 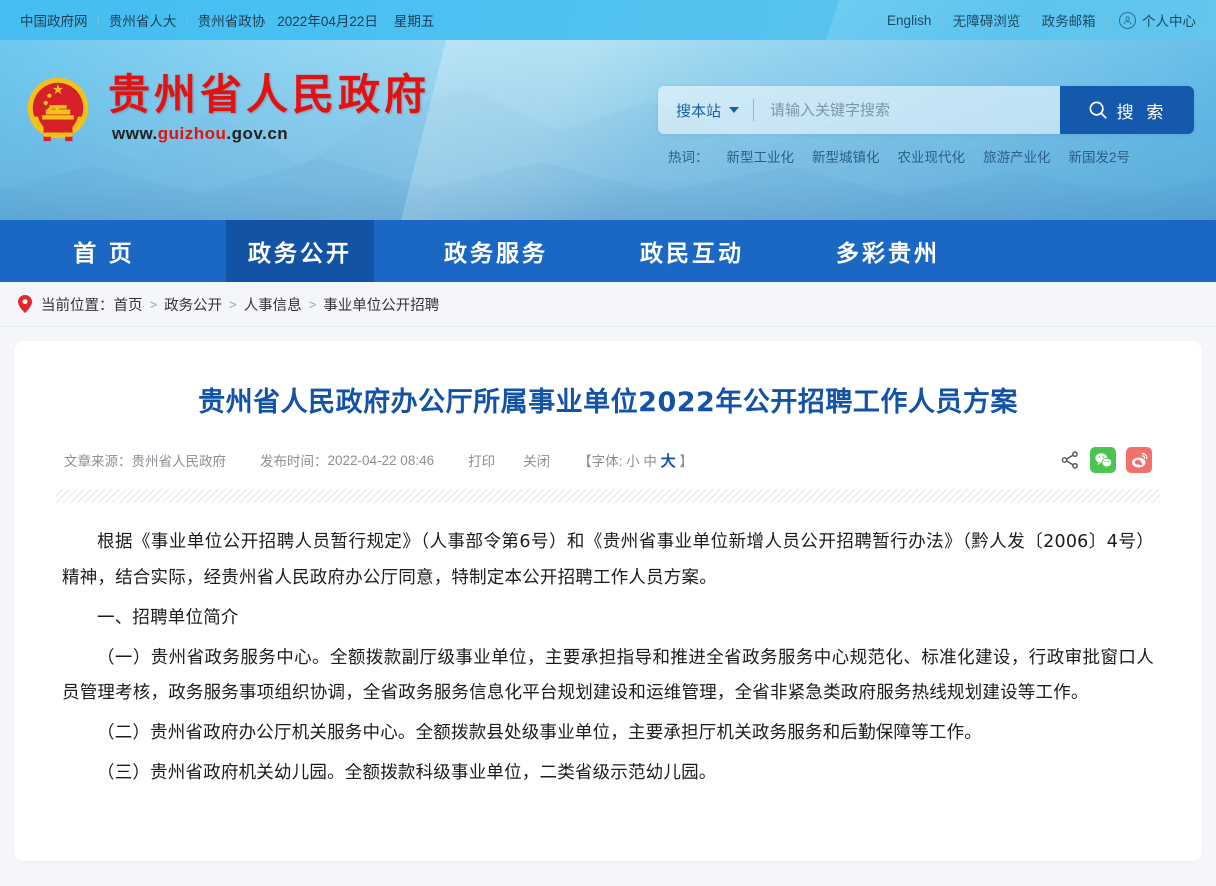 I want to click on search-input, so click(x=907, y=110).